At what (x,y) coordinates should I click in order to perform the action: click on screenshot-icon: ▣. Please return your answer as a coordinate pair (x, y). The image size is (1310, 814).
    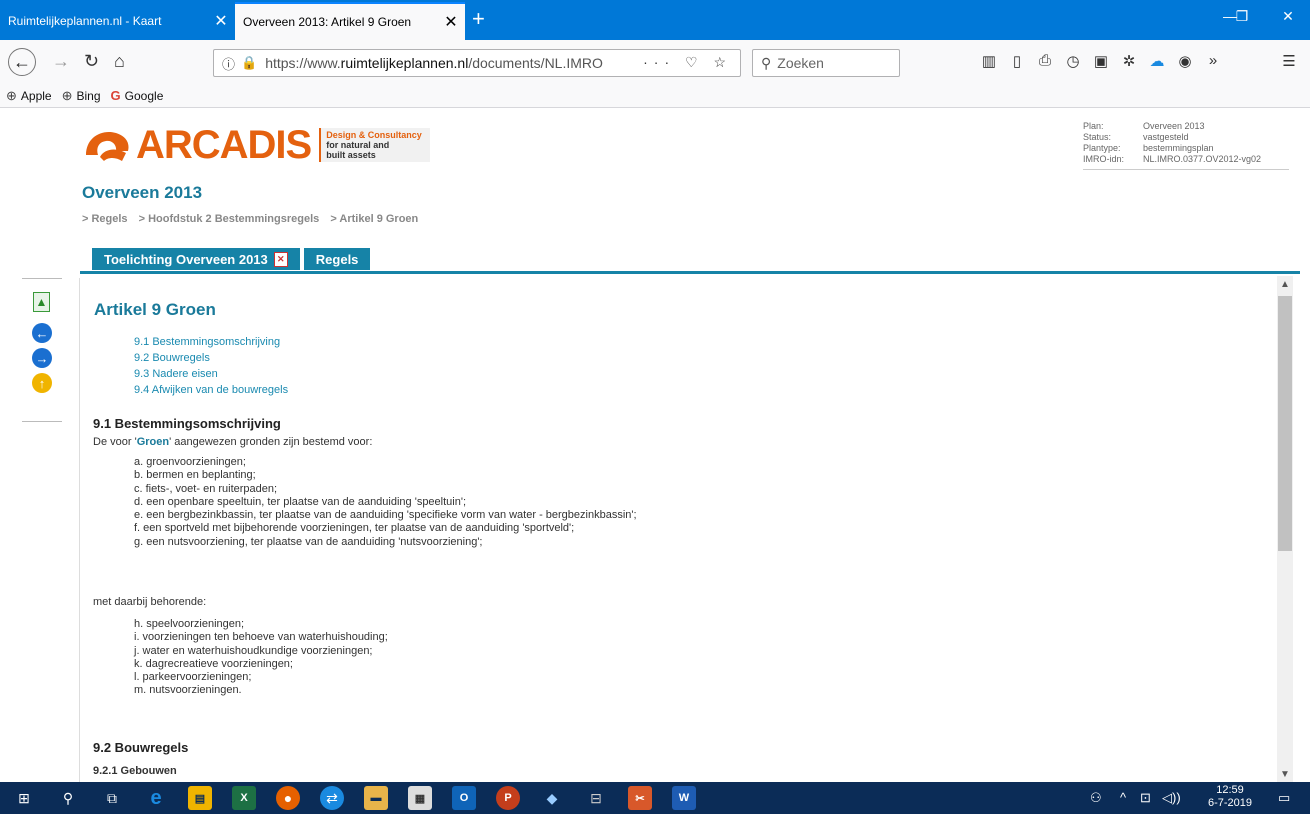
    Looking at the image, I should click on (1101, 61).